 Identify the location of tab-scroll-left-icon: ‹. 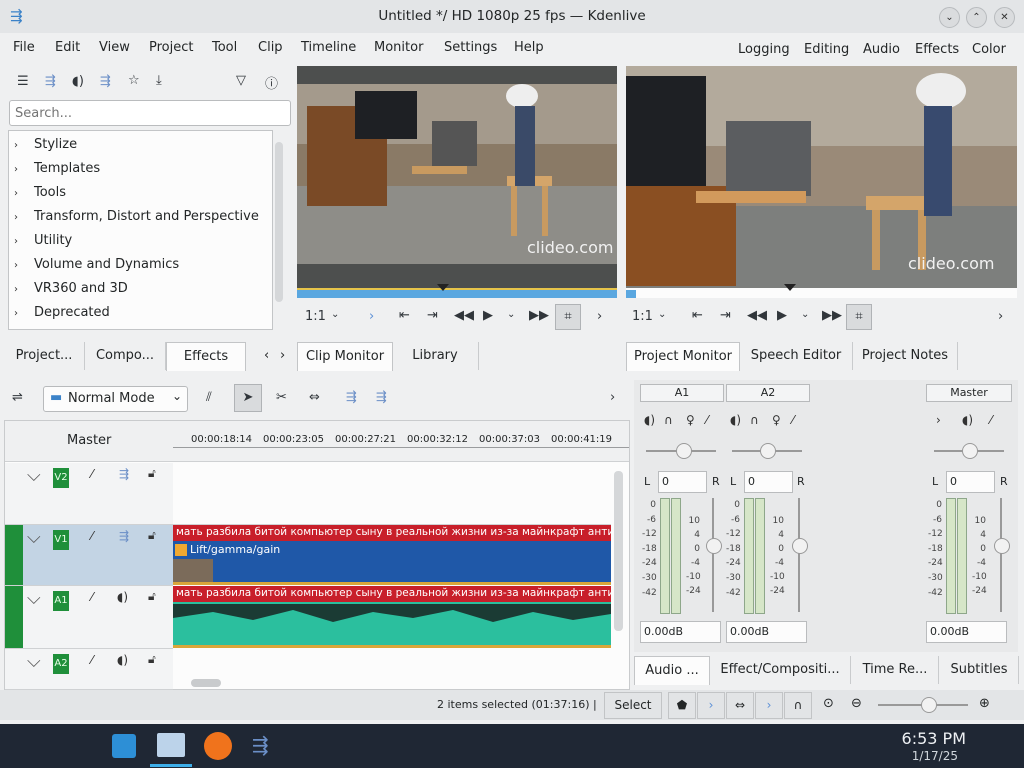
(266, 355).